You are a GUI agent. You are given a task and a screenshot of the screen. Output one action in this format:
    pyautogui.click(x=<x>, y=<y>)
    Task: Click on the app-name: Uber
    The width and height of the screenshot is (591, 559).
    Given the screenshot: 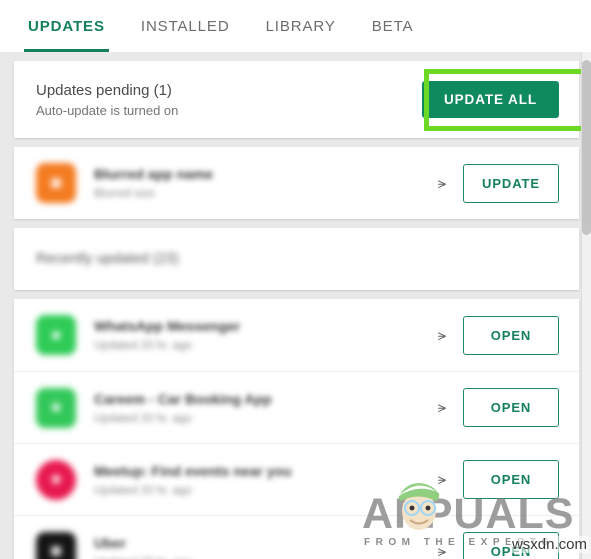 What is the action you would take?
    pyautogui.click(x=110, y=542)
    